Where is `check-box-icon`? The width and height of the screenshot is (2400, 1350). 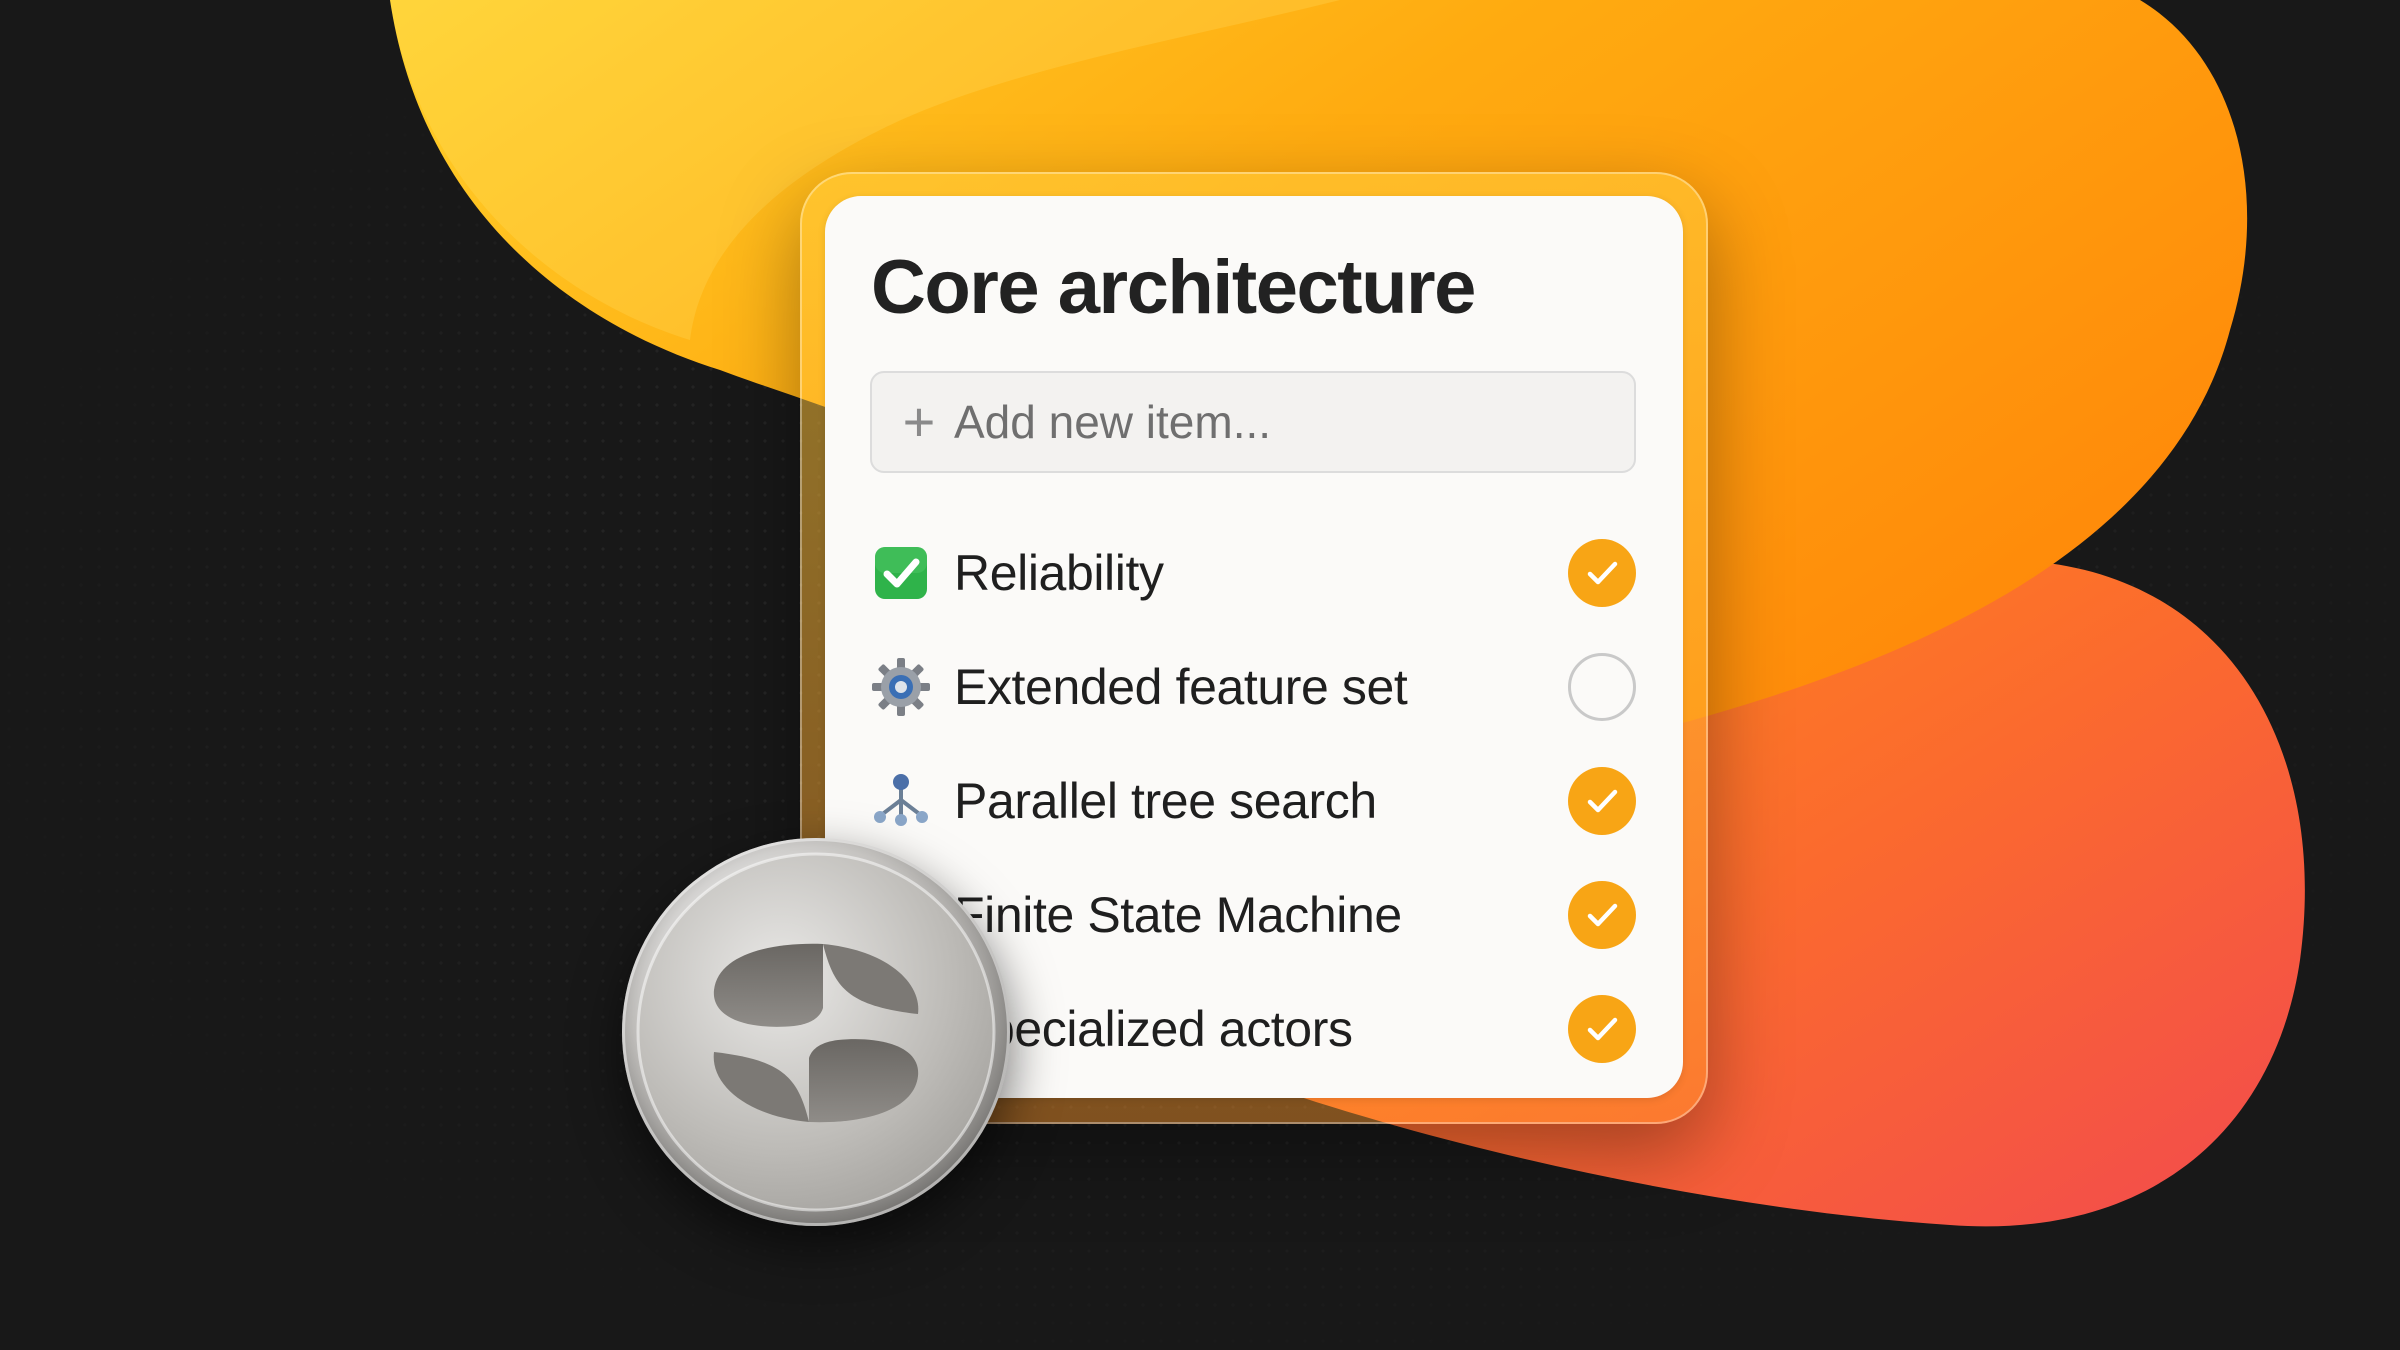
check-box-icon is located at coordinates (901, 573).